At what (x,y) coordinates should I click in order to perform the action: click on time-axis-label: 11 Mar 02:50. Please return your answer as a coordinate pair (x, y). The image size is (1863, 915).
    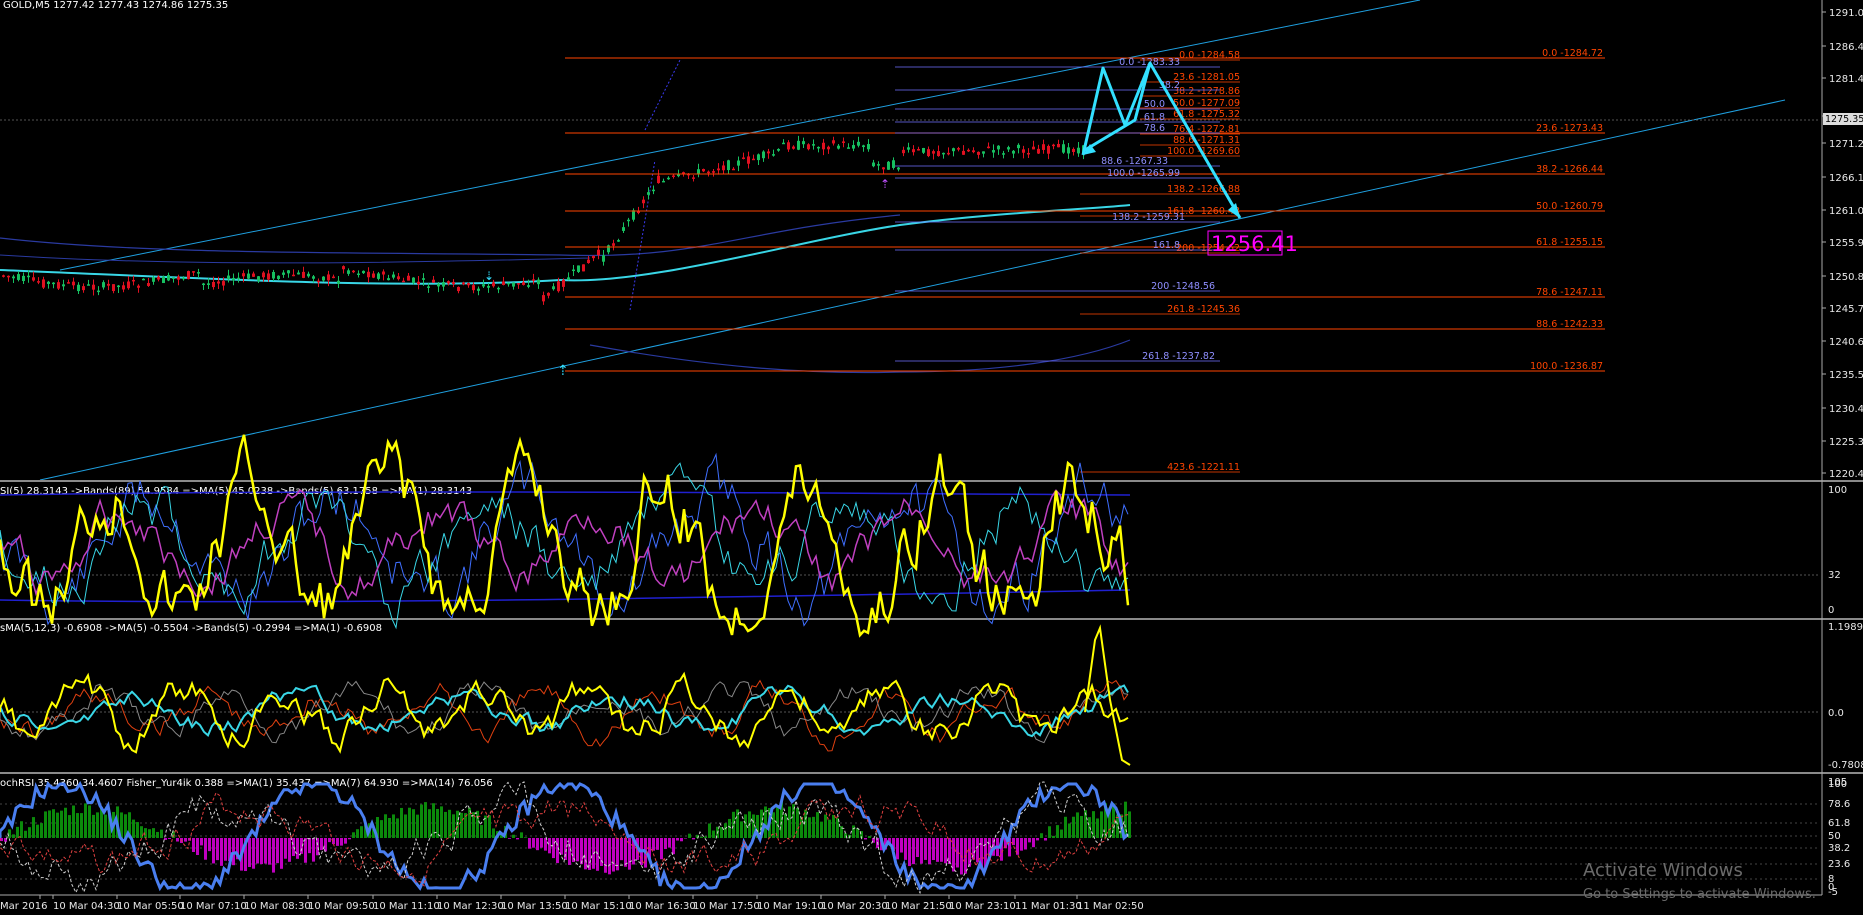
    Looking at the image, I should click on (1110, 906).